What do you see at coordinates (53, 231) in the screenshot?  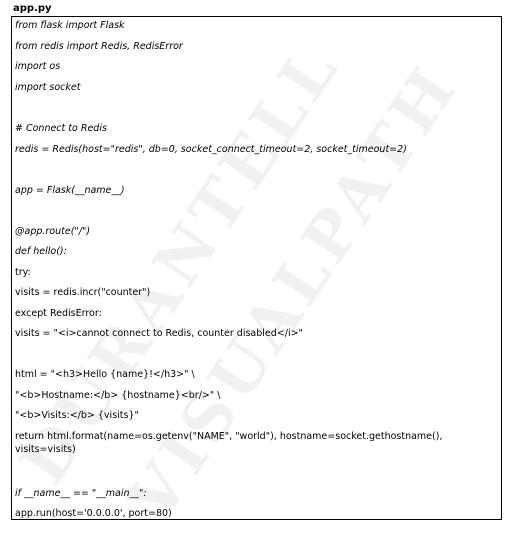 I see `code-line-8: @app.route("/")` at bounding box center [53, 231].